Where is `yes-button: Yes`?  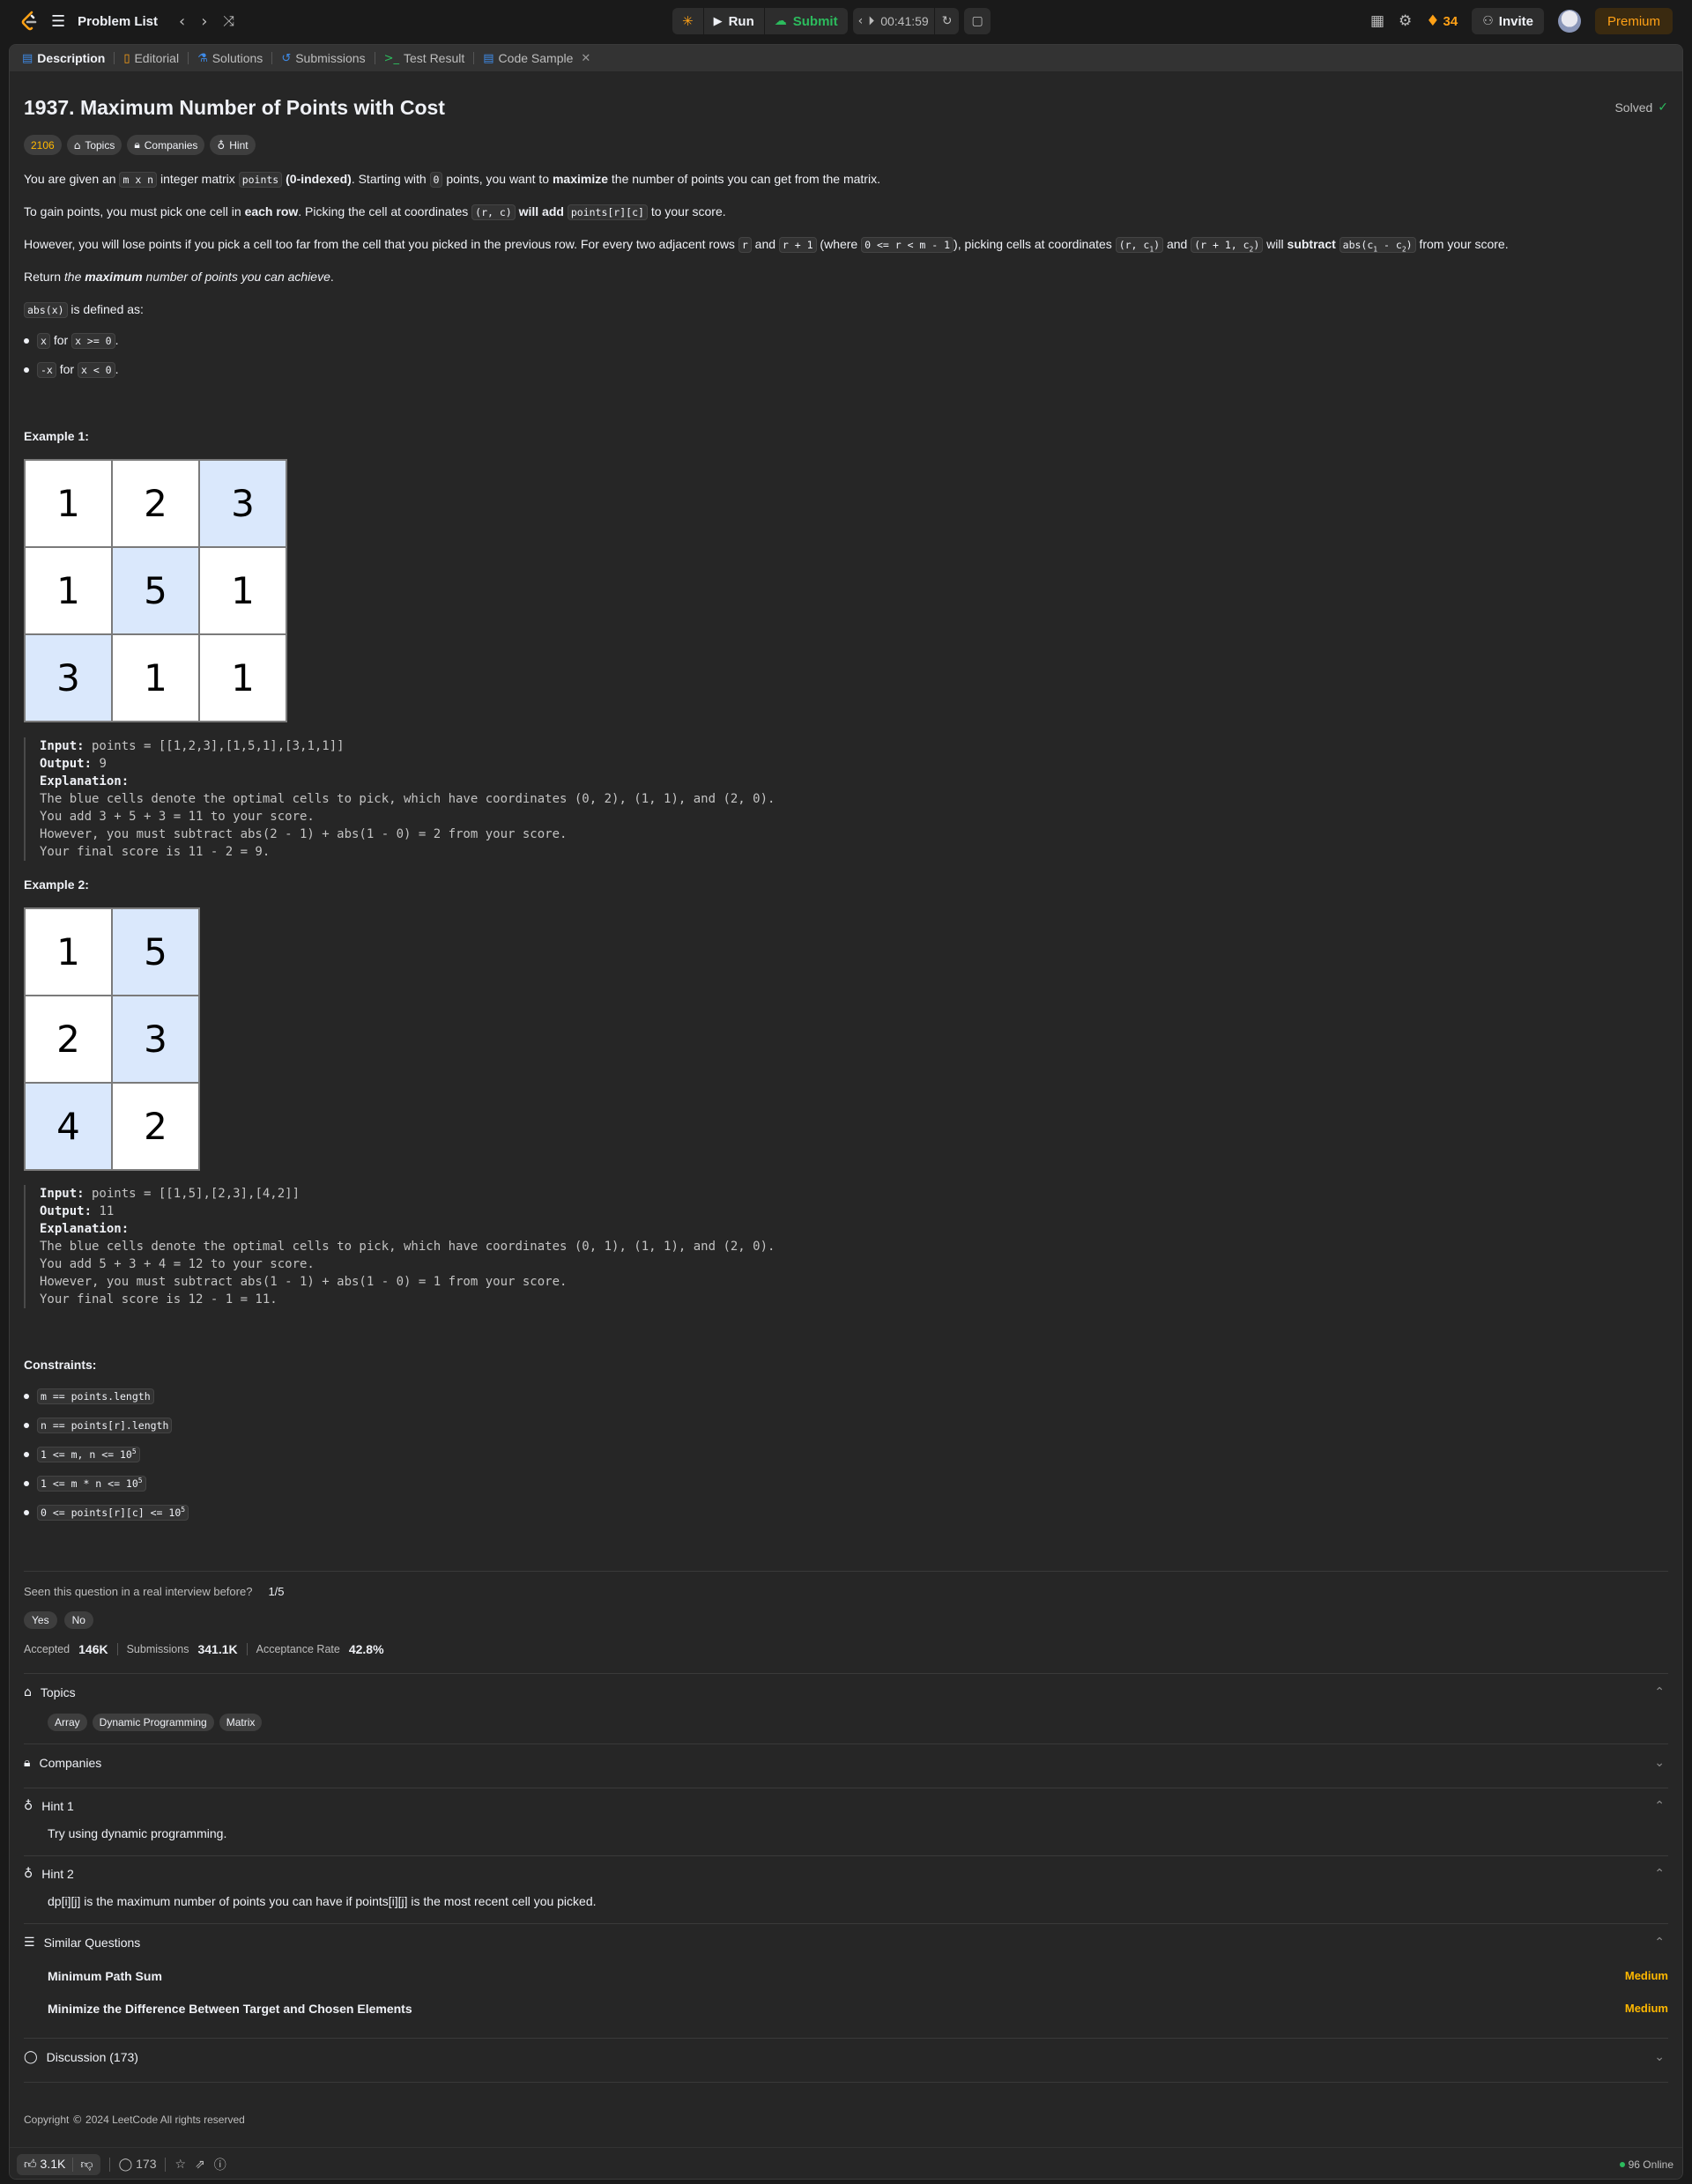 yes-button: Yes is located at coordinates (40, 1620).